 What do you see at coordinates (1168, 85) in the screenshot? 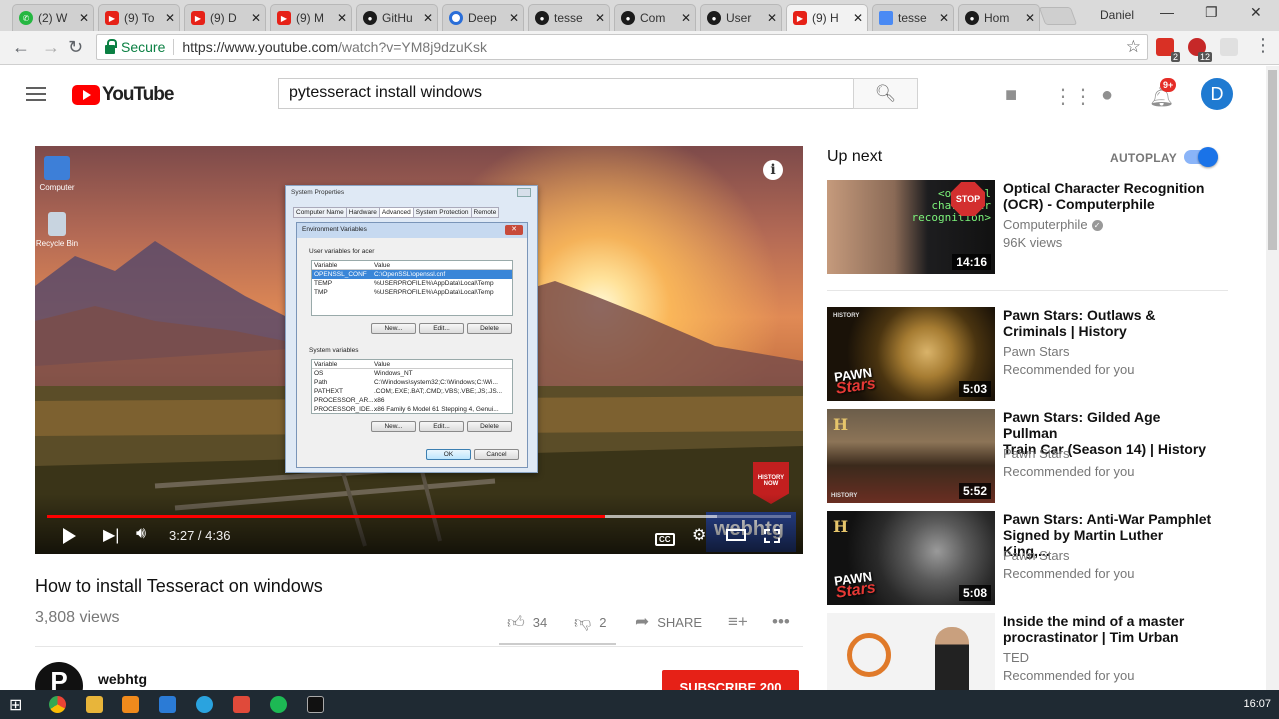
I see `notification-badge: 9+` at bounding box center [1168, 85].